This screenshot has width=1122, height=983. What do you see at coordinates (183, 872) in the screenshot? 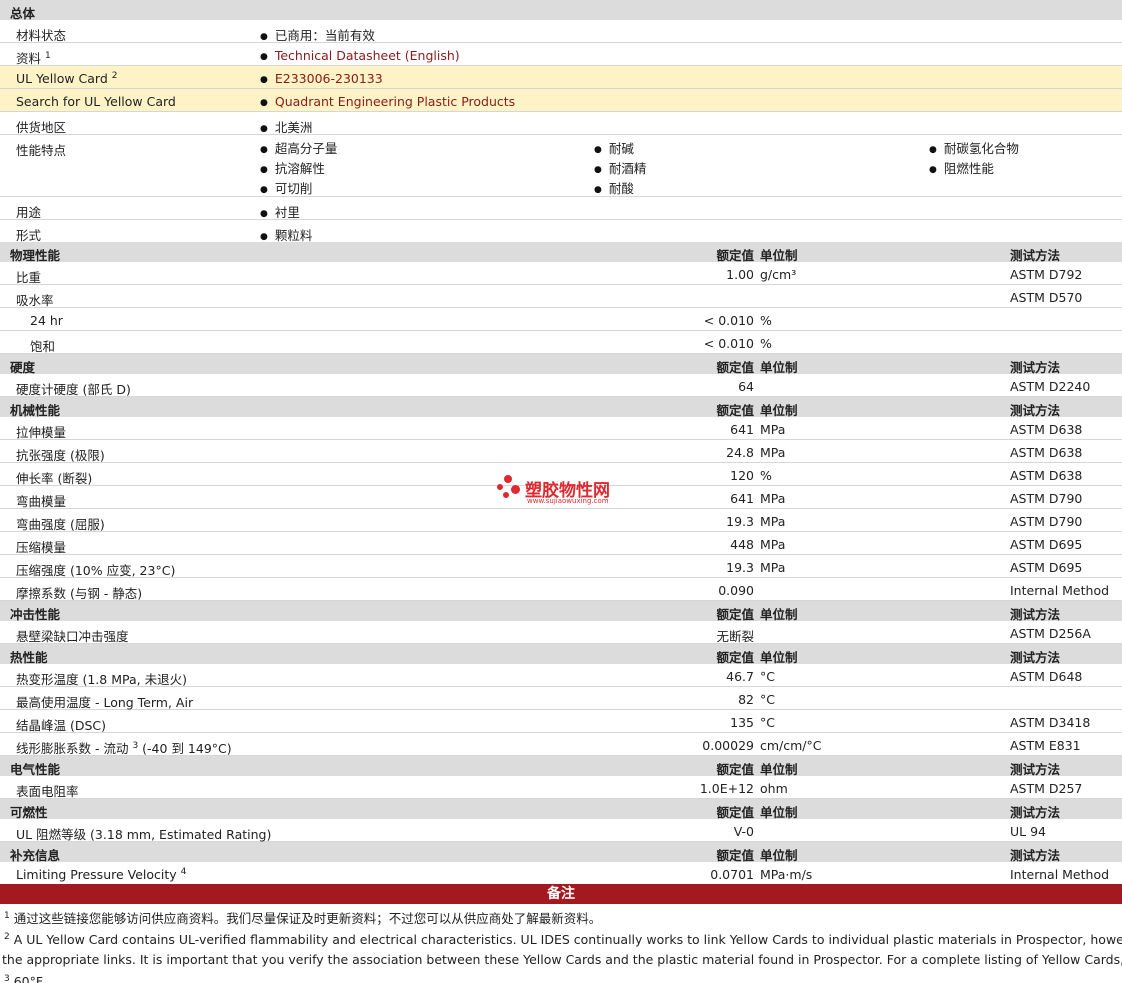
I see `footnote-ref: 4` at bounding box center [183, 872].